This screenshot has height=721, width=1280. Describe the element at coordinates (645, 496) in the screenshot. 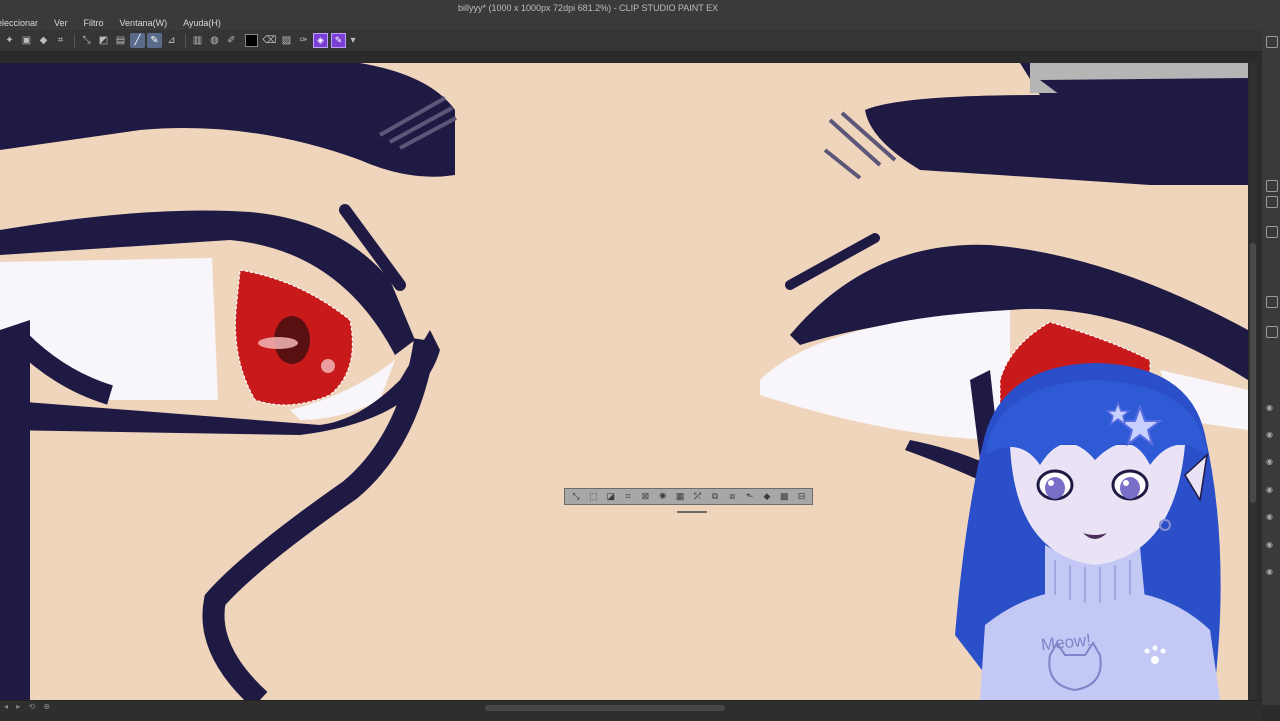

I see `clear-icon: ⊠` at that location.